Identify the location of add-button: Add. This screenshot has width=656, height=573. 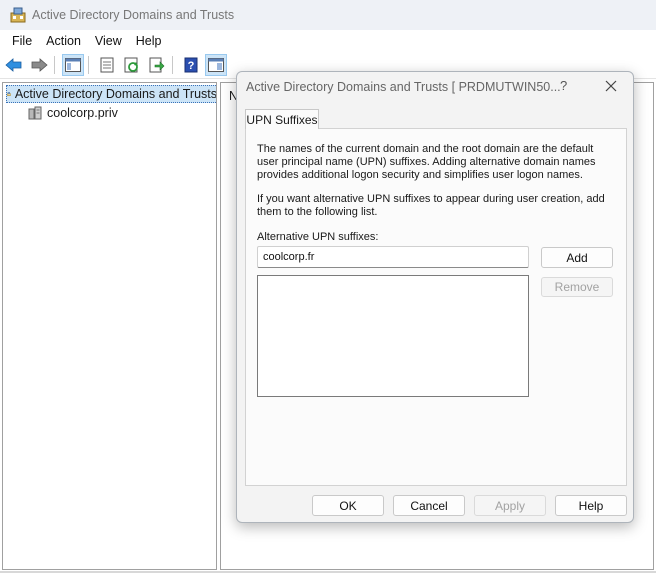
(577, 257).